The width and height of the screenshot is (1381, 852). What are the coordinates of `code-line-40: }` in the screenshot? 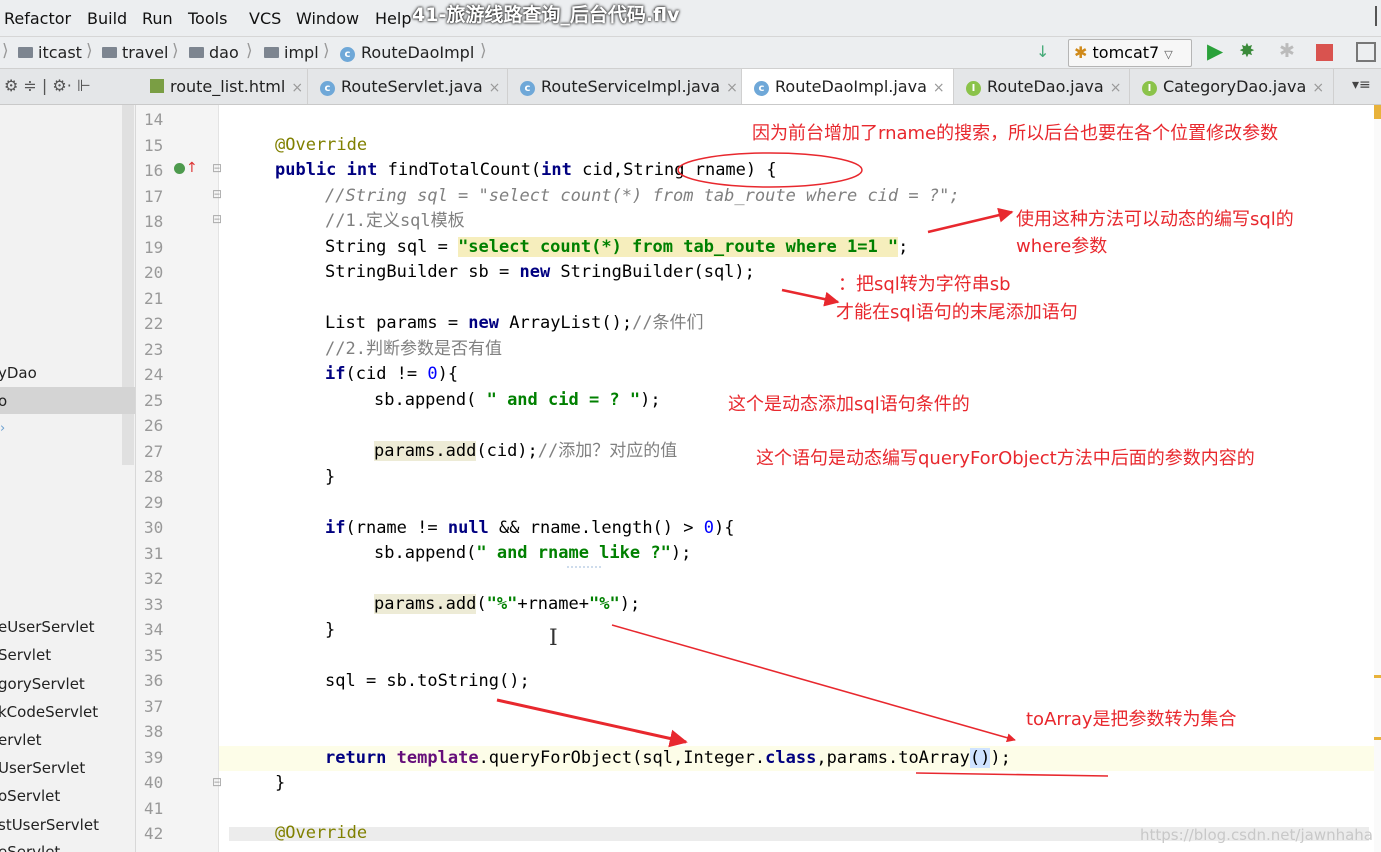 It's located at (280, 783).